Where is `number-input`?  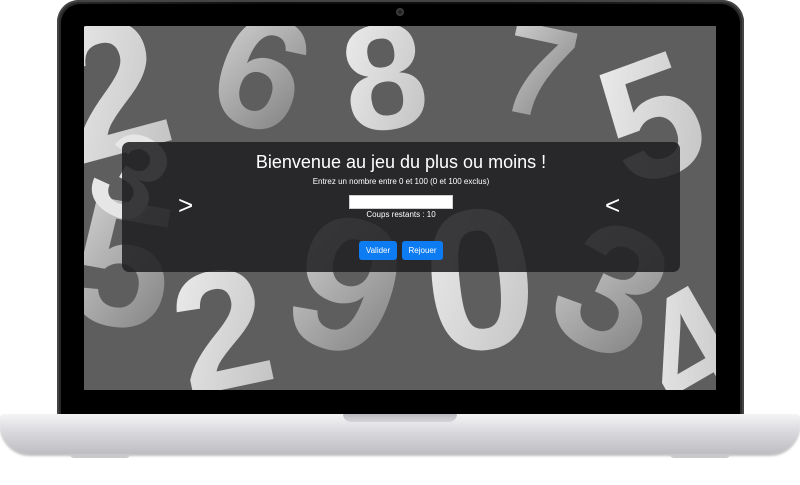 number-input is located at coordinates (401, 202).